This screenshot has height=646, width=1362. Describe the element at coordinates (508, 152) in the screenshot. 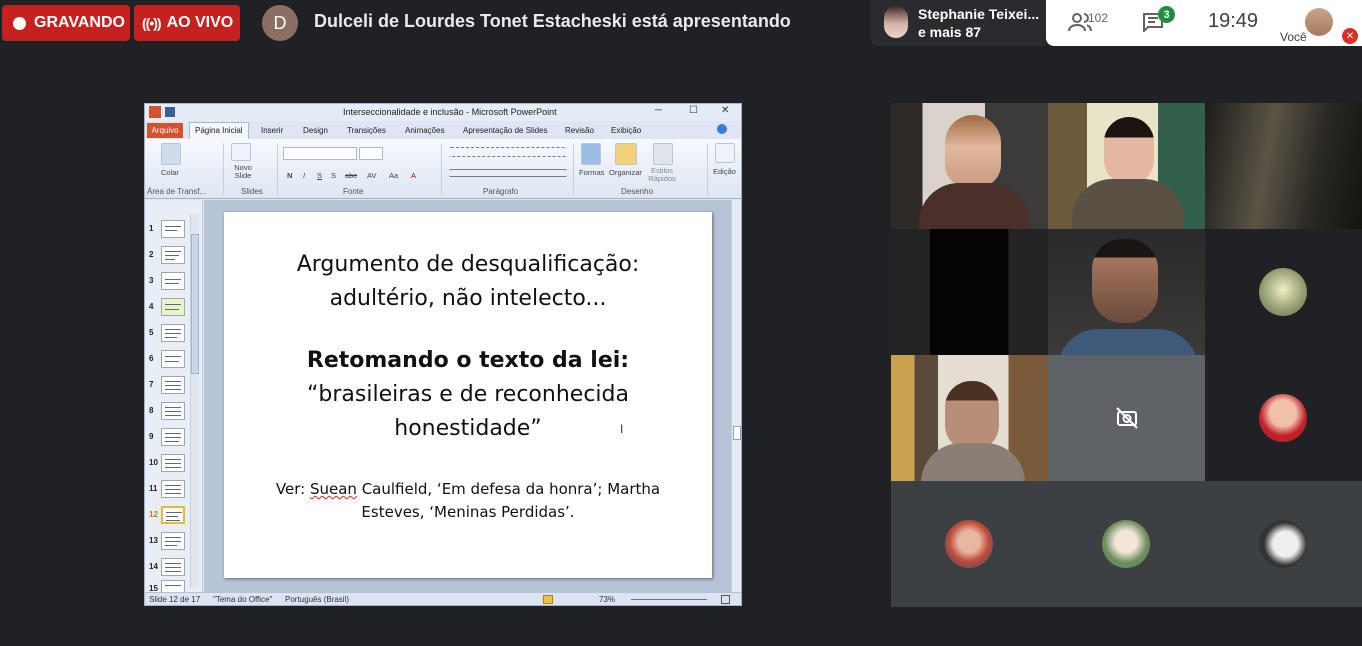

I see `list-controls` at that location.